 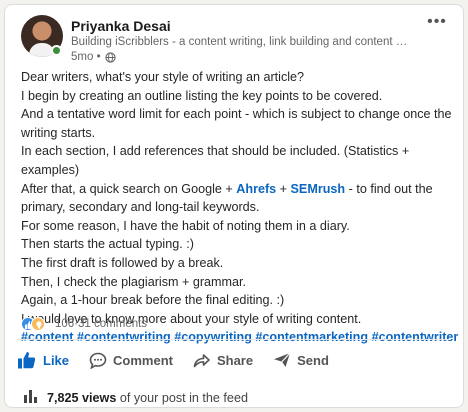 I want to click on share-arrow-icon, so click(x=202, y=360).